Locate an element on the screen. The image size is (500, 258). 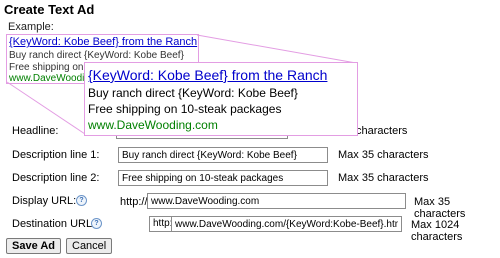
display-url-help-icon: ? is located at coordinates (81, 200).